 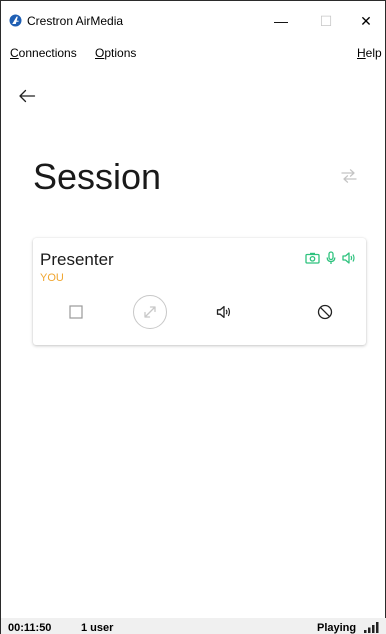 I want to click on window-title: Crestron AirMedia, so click(x=75, y=21).